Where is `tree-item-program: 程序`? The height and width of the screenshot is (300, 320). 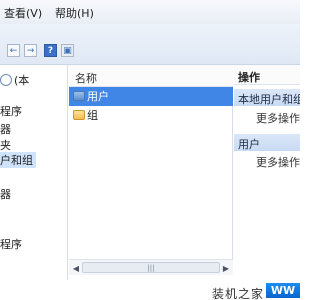
tree-item-program: 程序 is located at coordinates (11, 111).